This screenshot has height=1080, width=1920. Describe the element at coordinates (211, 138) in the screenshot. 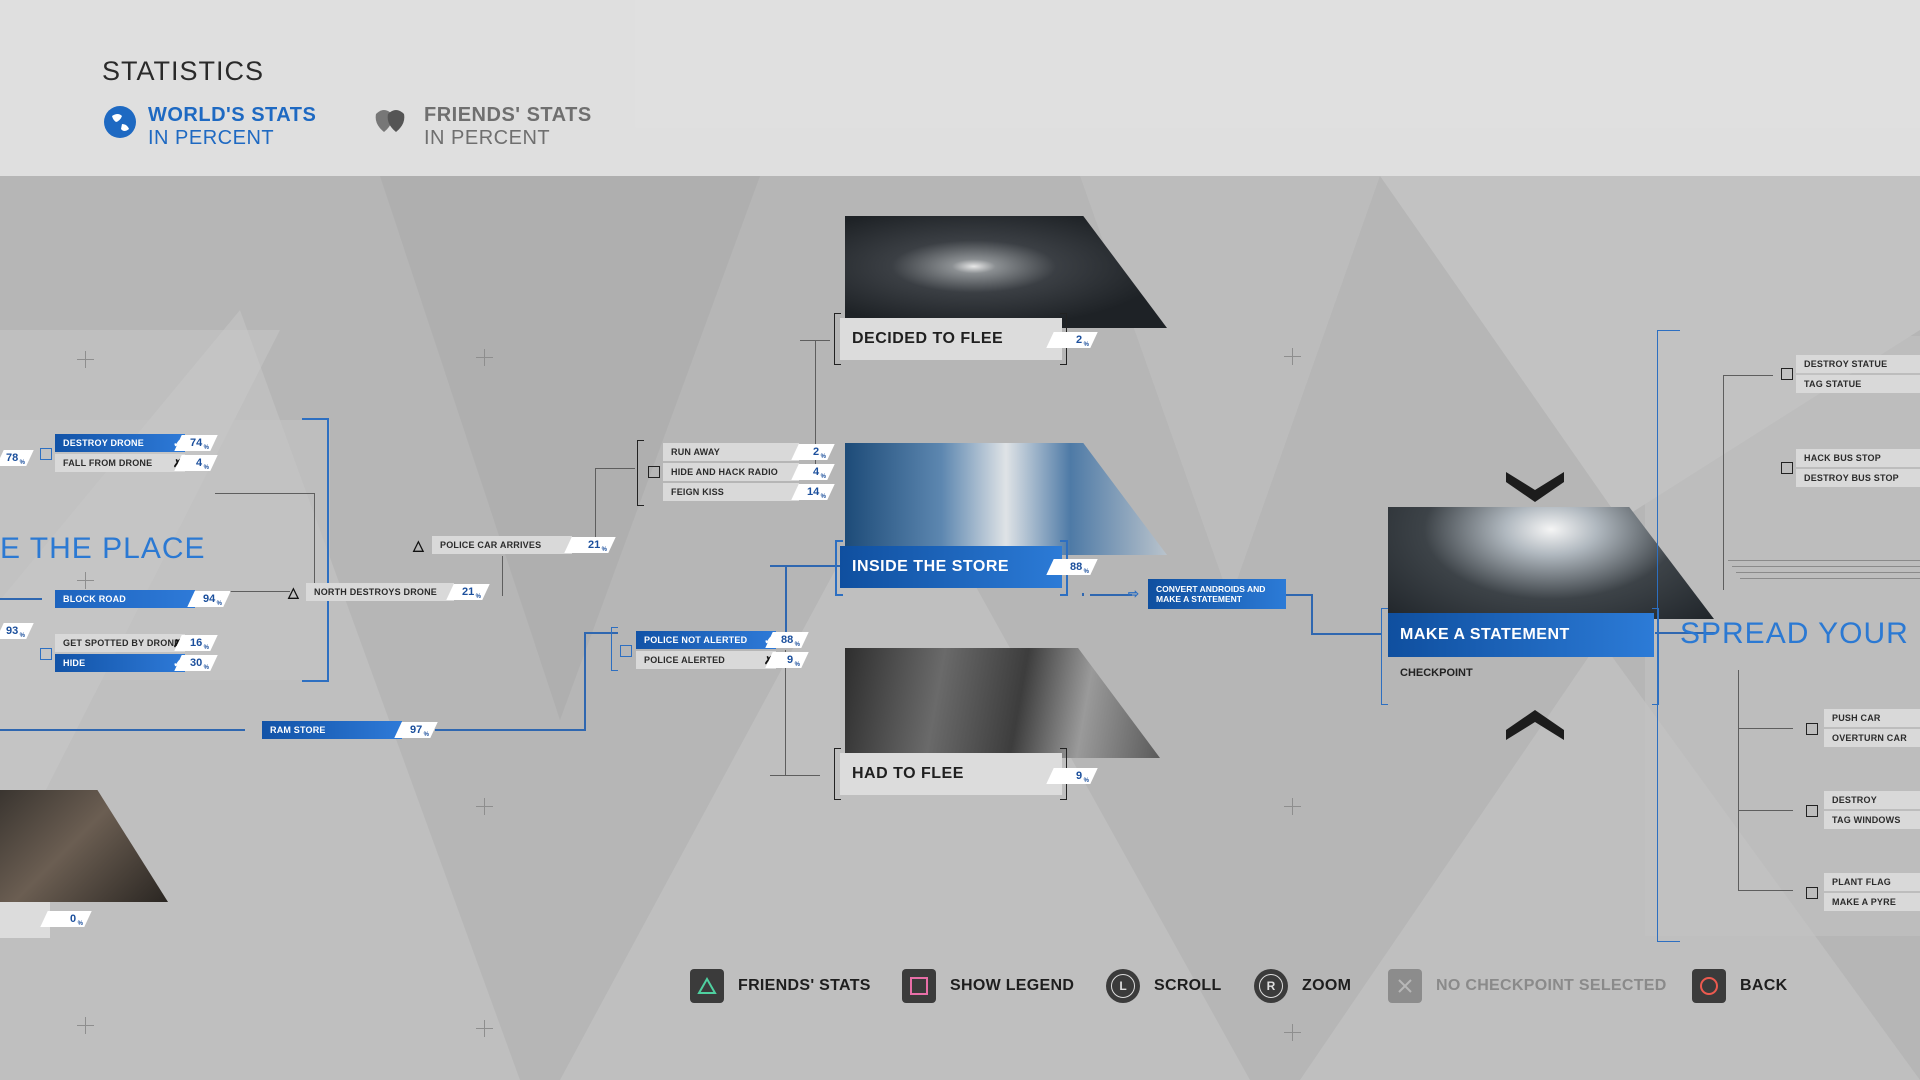

I see `tab-worlds-stats-line2: IN PERCENT` at that location.